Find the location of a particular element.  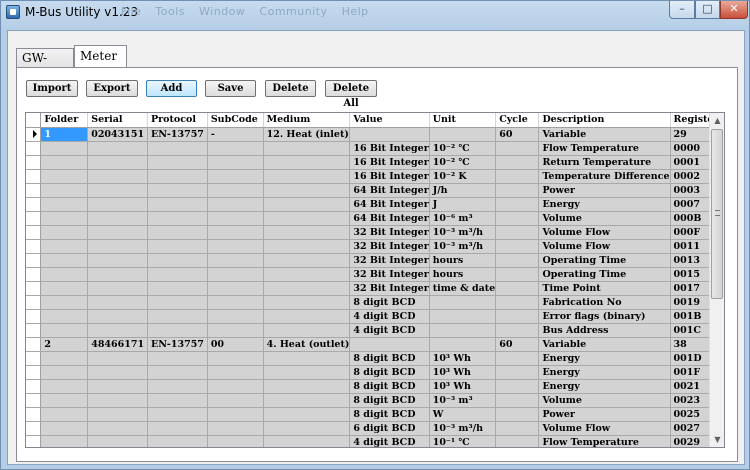

table-cell: time & date is located at coordinates (463, 288).